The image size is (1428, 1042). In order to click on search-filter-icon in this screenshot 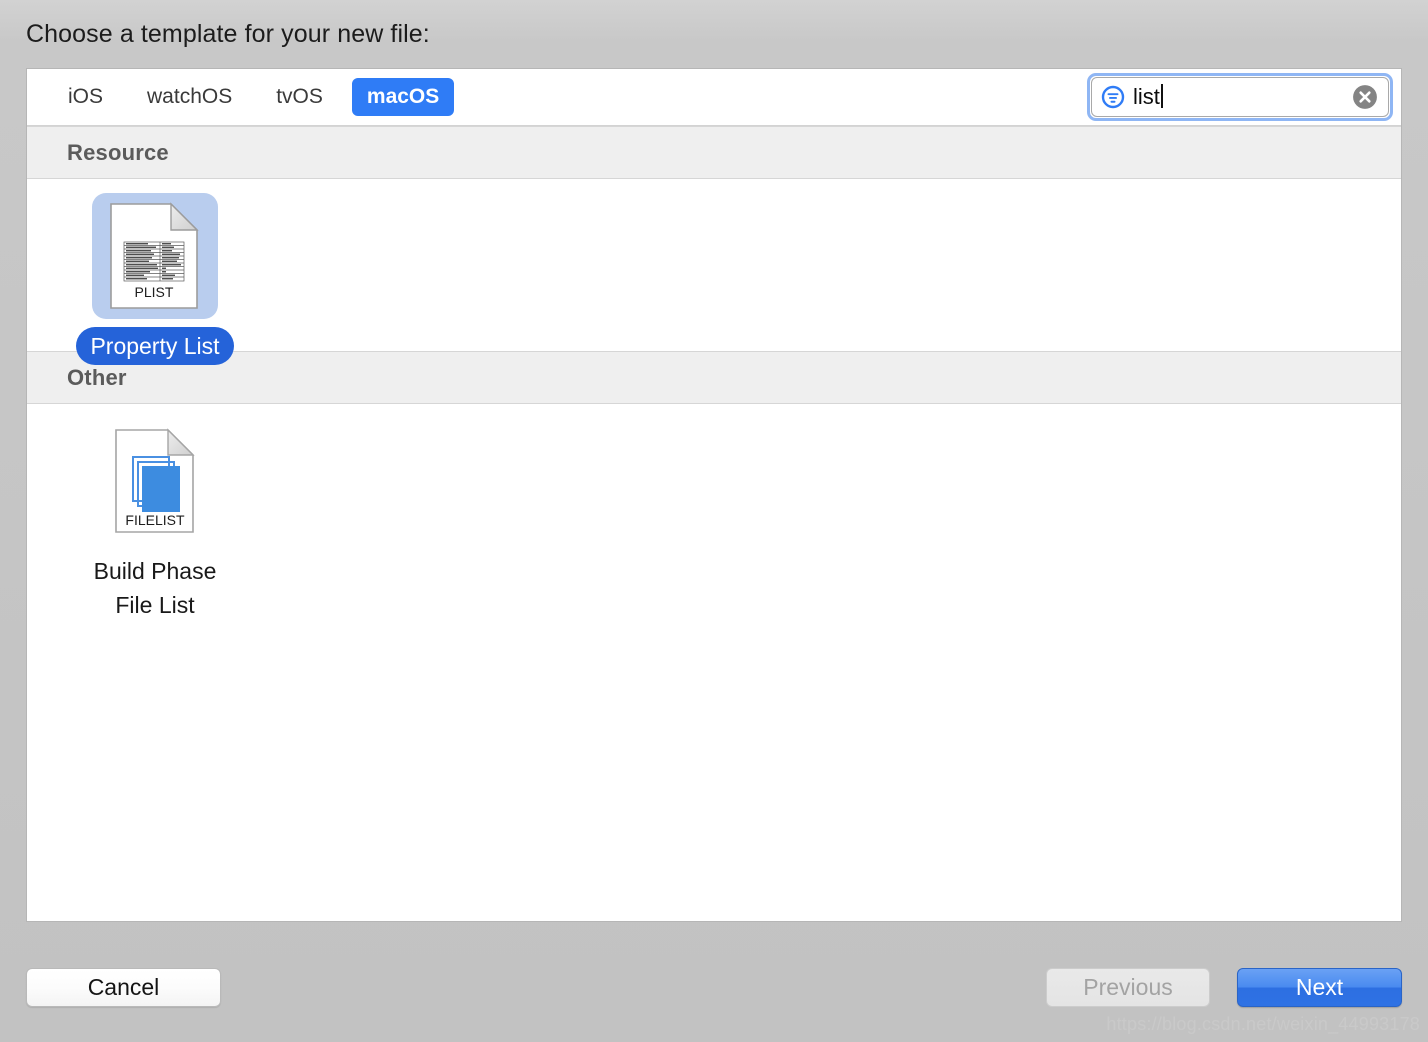, I will do `click(1113, 97)`.